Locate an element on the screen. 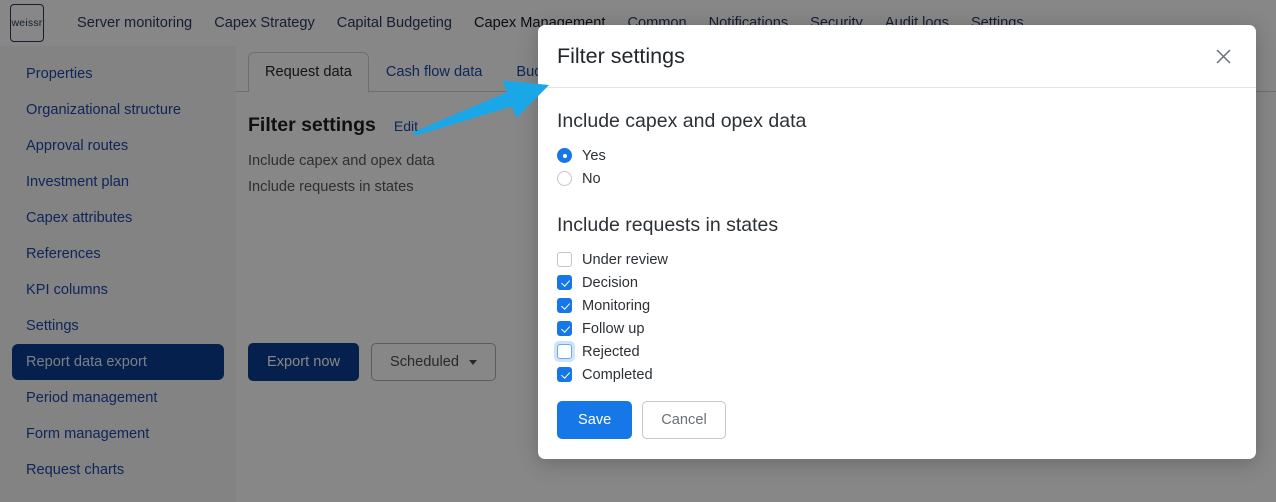  checkbox-option-follow-up: Follow up is located at coordinates (897, 328).